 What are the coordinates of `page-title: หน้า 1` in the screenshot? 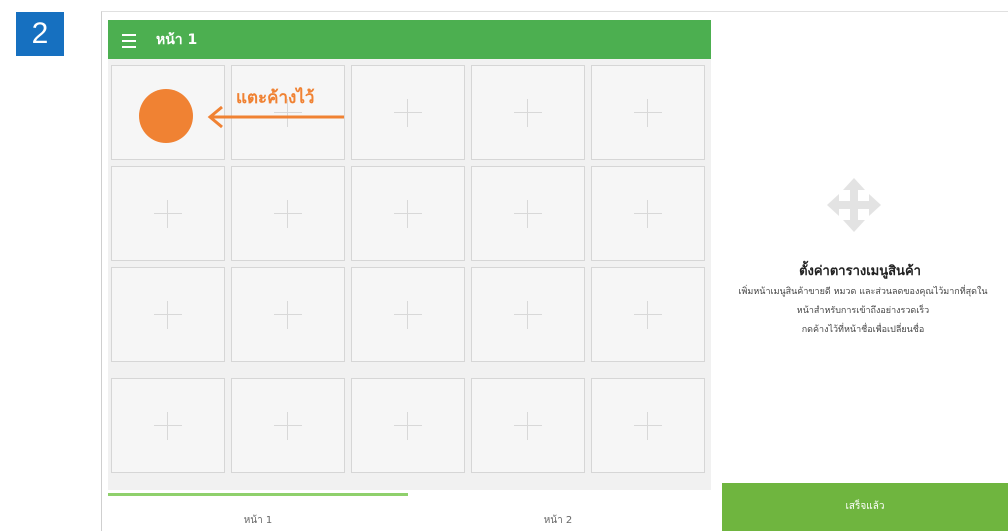 It's located at (176, 40).